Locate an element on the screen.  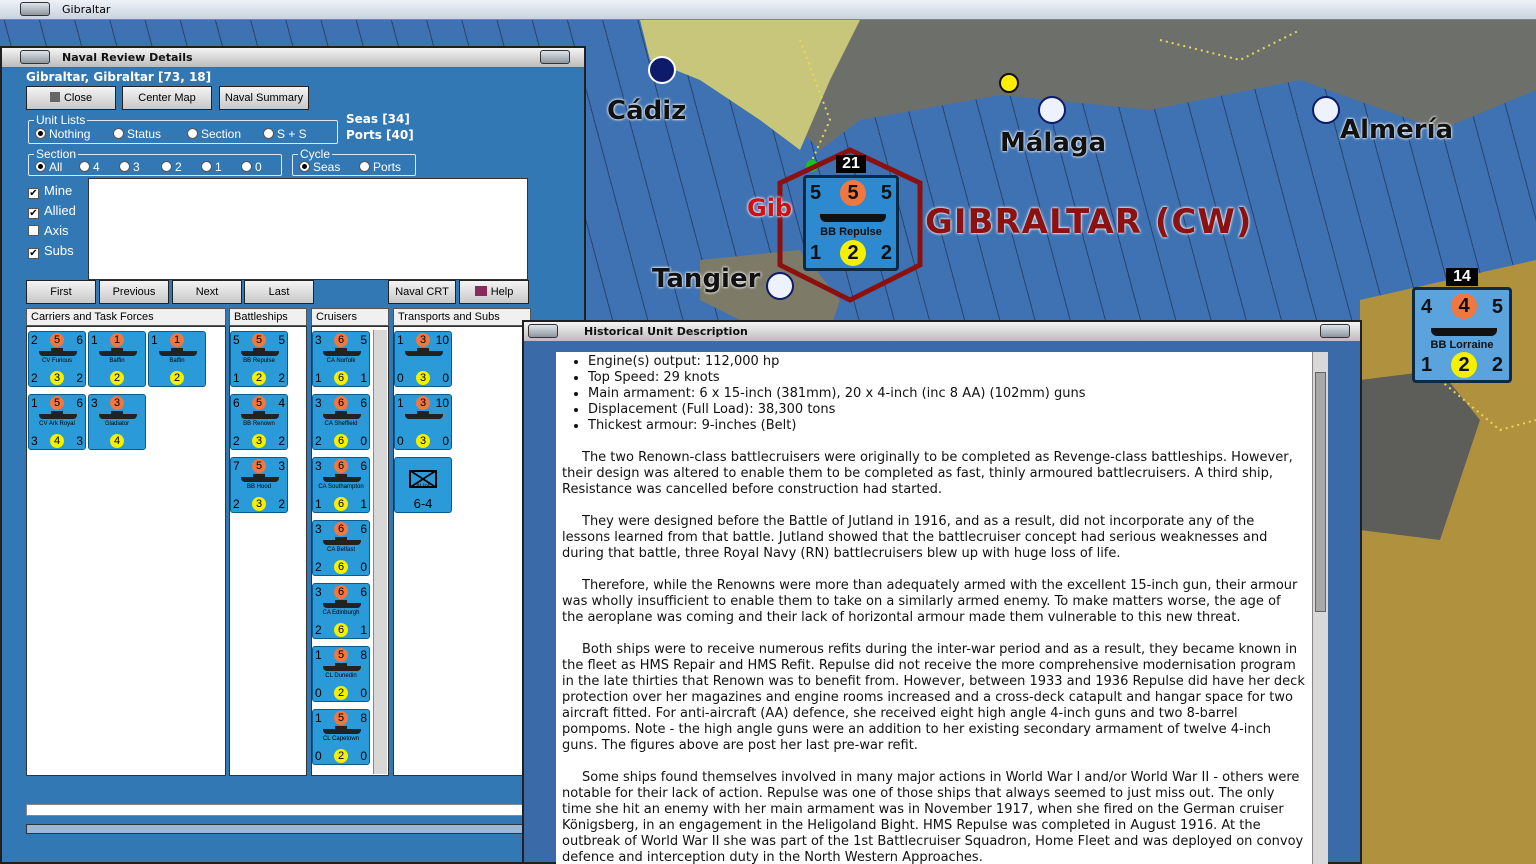
unit-list-box is located at coordinates (308, 229).